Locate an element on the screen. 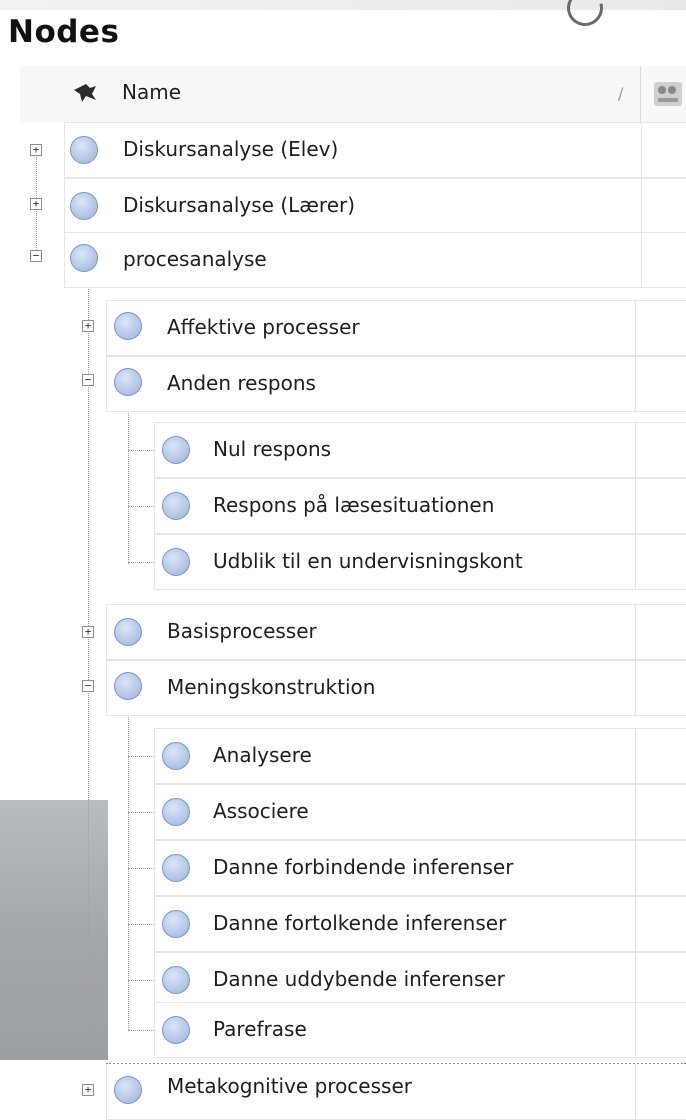  row-label: Diskursanalyse (Elev) is located at coordinates (231, 149).